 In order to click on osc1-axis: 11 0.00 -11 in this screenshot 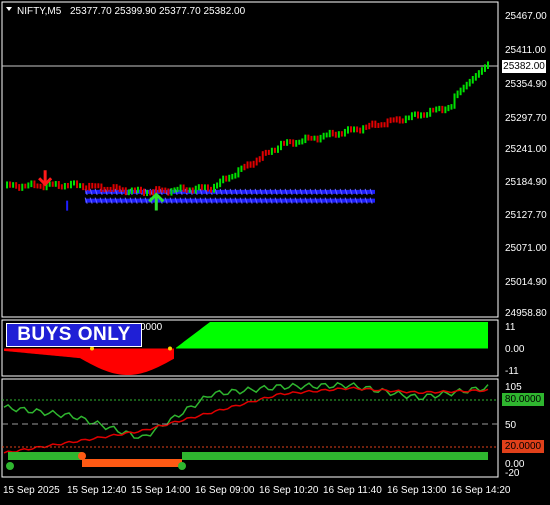, I will do `click(515, 349)`.